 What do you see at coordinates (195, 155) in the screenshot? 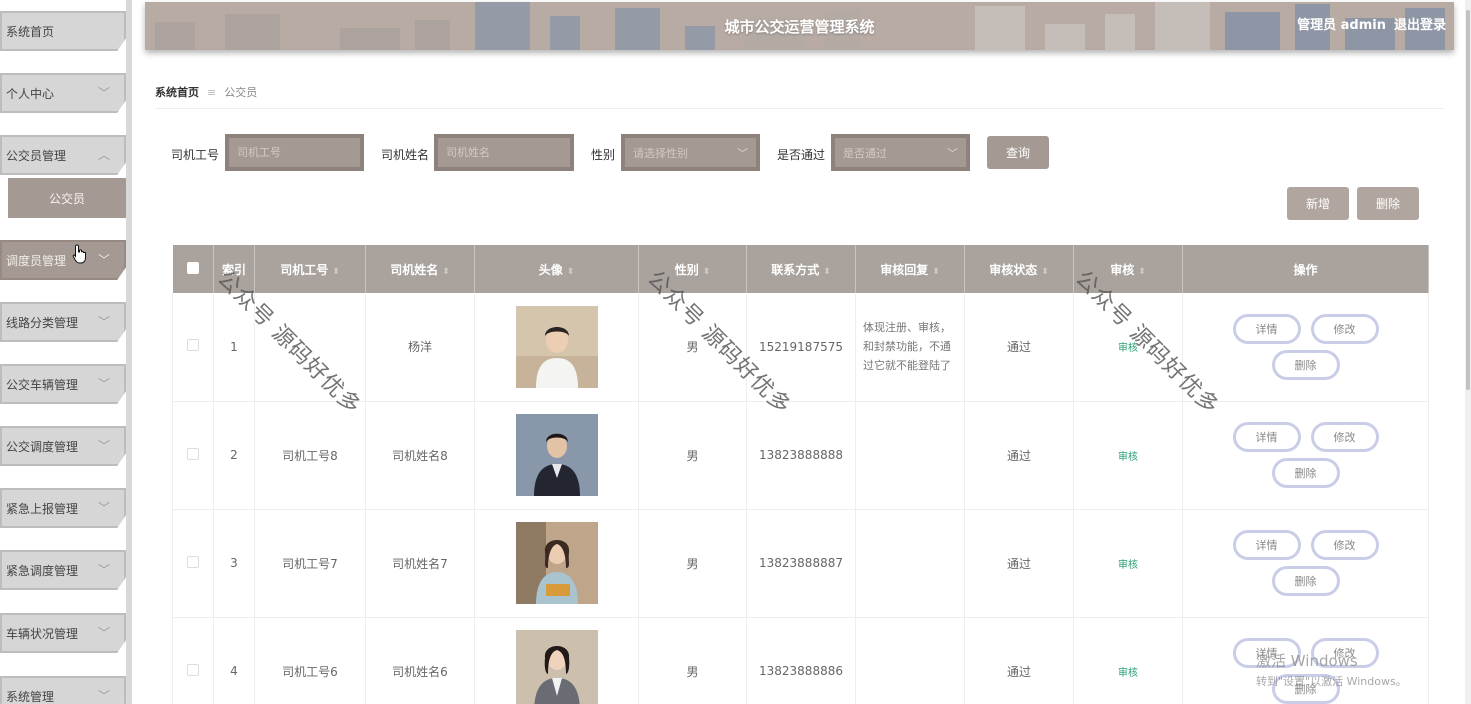
I see `driver-id-label: 司机工号` at bounding box center [195, 155].